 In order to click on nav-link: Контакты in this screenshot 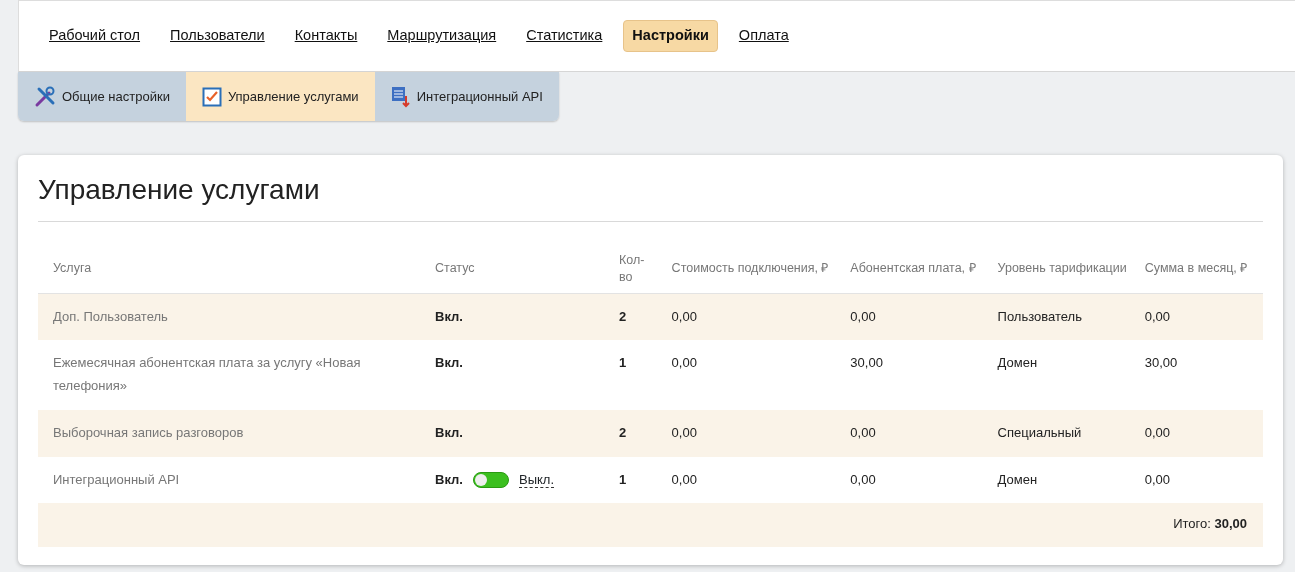, I will do `click(326, 36)`.